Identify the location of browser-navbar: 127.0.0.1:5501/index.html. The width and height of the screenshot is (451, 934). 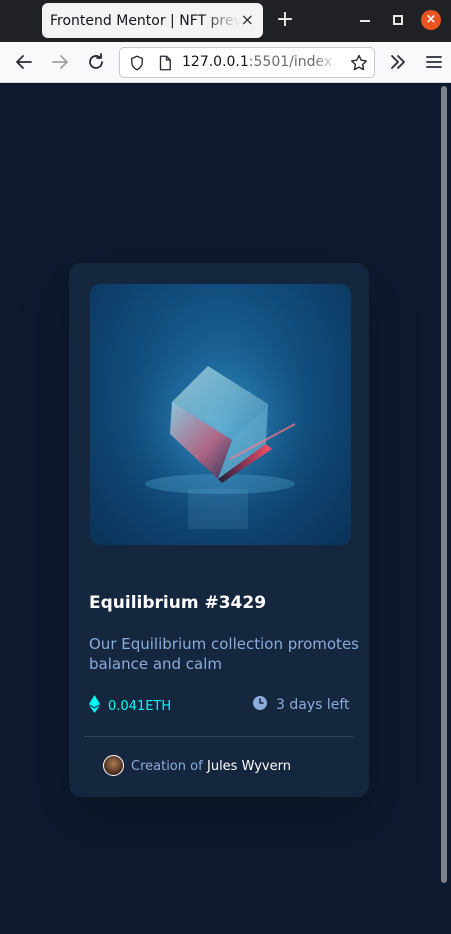
(225, 62).